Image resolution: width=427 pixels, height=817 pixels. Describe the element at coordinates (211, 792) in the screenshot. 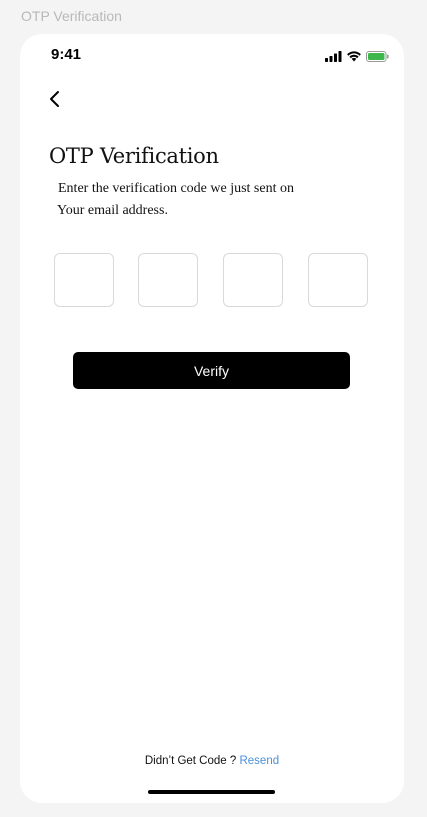

I see `home-indicator` at that location.